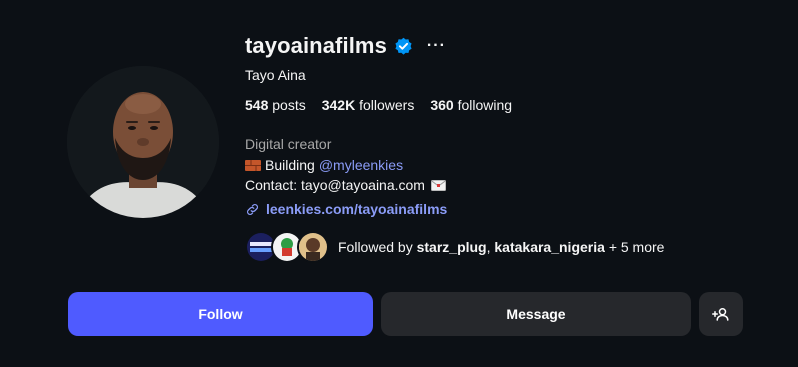 This screenshot has width=798, height=367. Describe the element at coordinates (313, 247) in the screenshot. I see `follower-avatar` at that location.